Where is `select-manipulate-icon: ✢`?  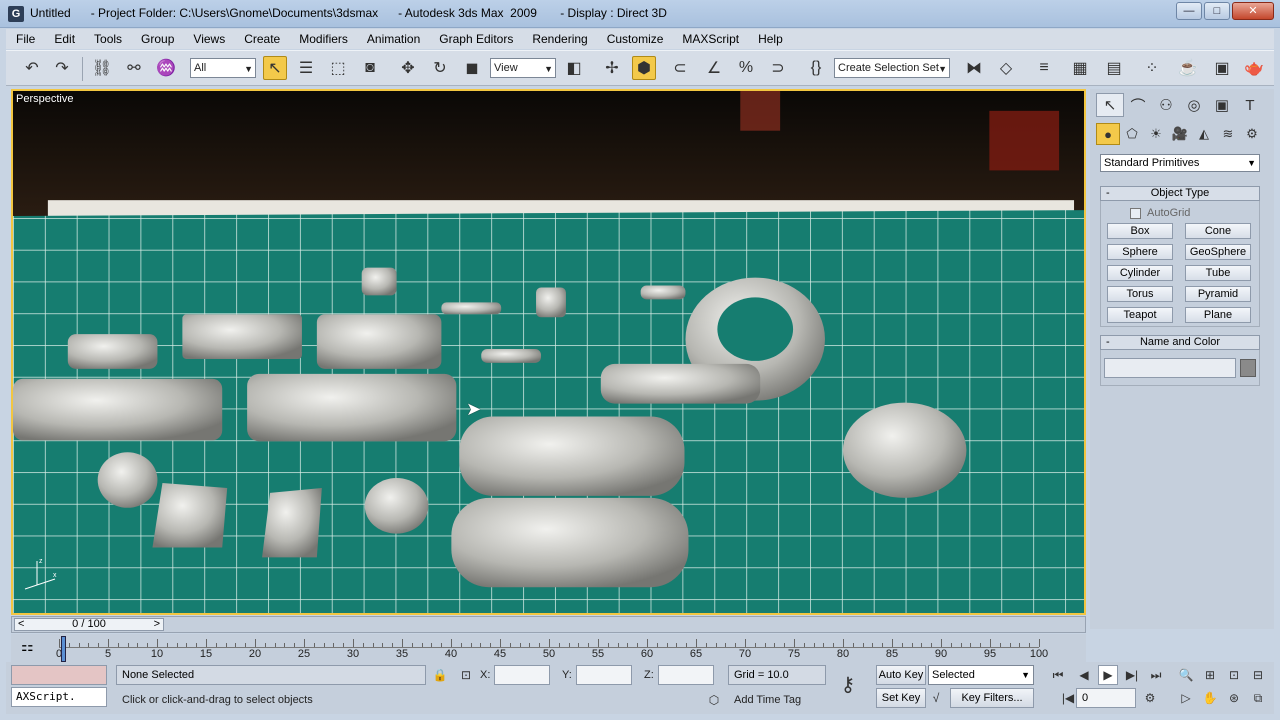 select-manipulate-icon: ✢ is located at coordinates (612, 68).